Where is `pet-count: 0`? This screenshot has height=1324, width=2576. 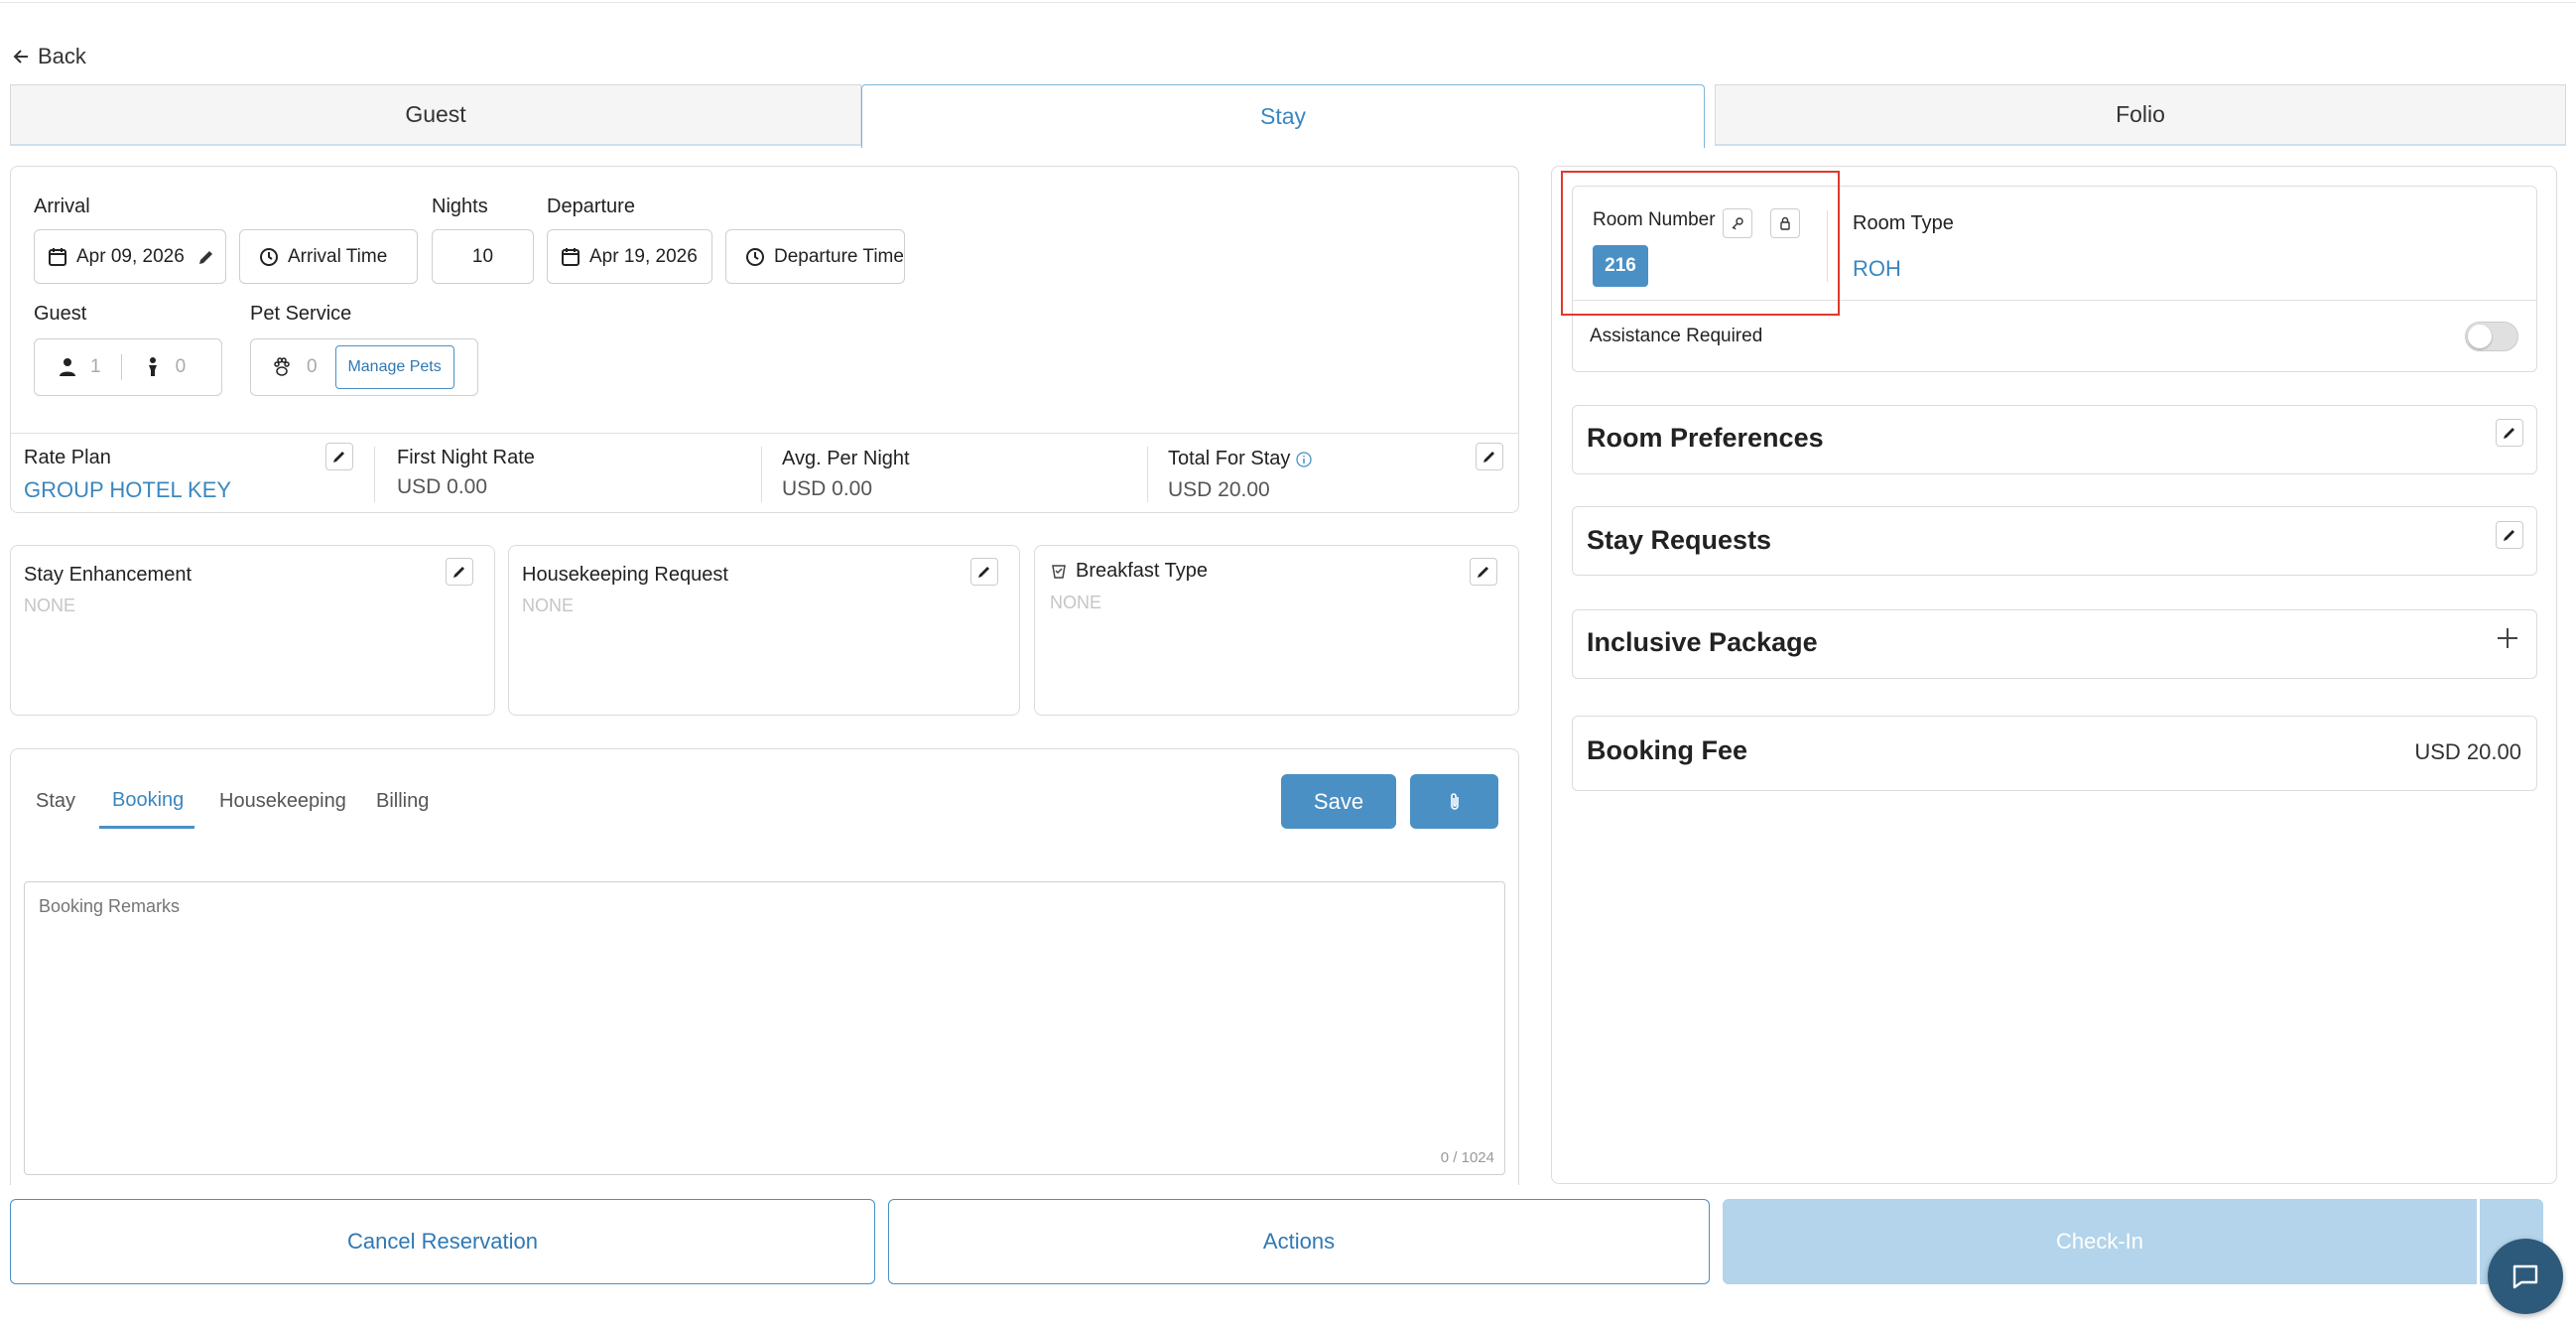
pet-count: 0 is located at coordinates (312, 366).